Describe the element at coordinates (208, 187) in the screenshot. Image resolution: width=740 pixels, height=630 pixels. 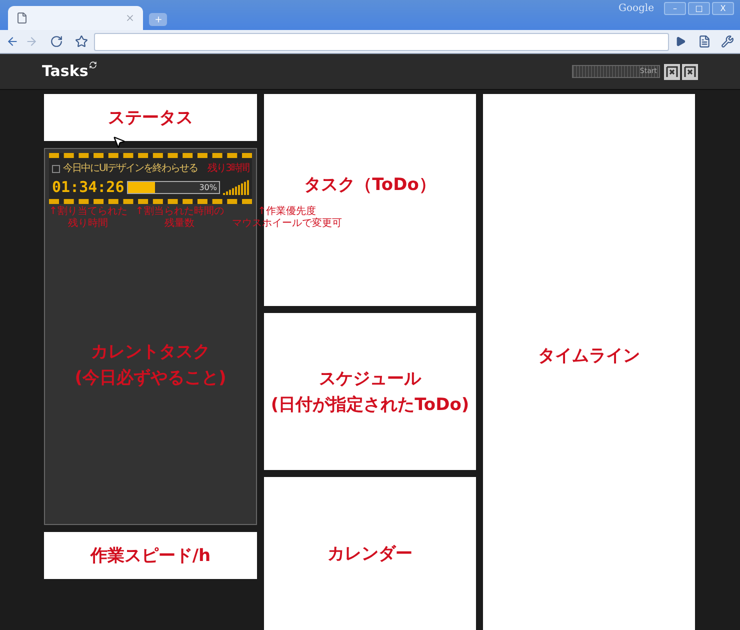
I see `progress-percent: 30%` at that location.